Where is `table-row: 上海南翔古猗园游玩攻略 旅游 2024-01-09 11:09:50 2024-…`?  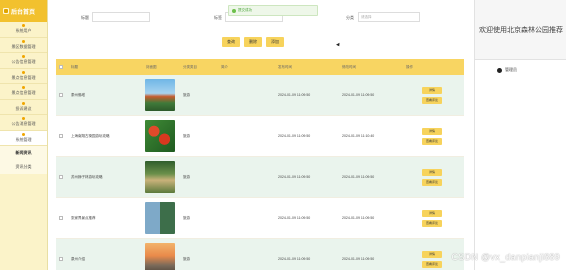 table-row: 上海南翔古猗园游玩攻略 旅游 2024-01-09 11:09:50 2024-… is located at coordinates (260, 136).